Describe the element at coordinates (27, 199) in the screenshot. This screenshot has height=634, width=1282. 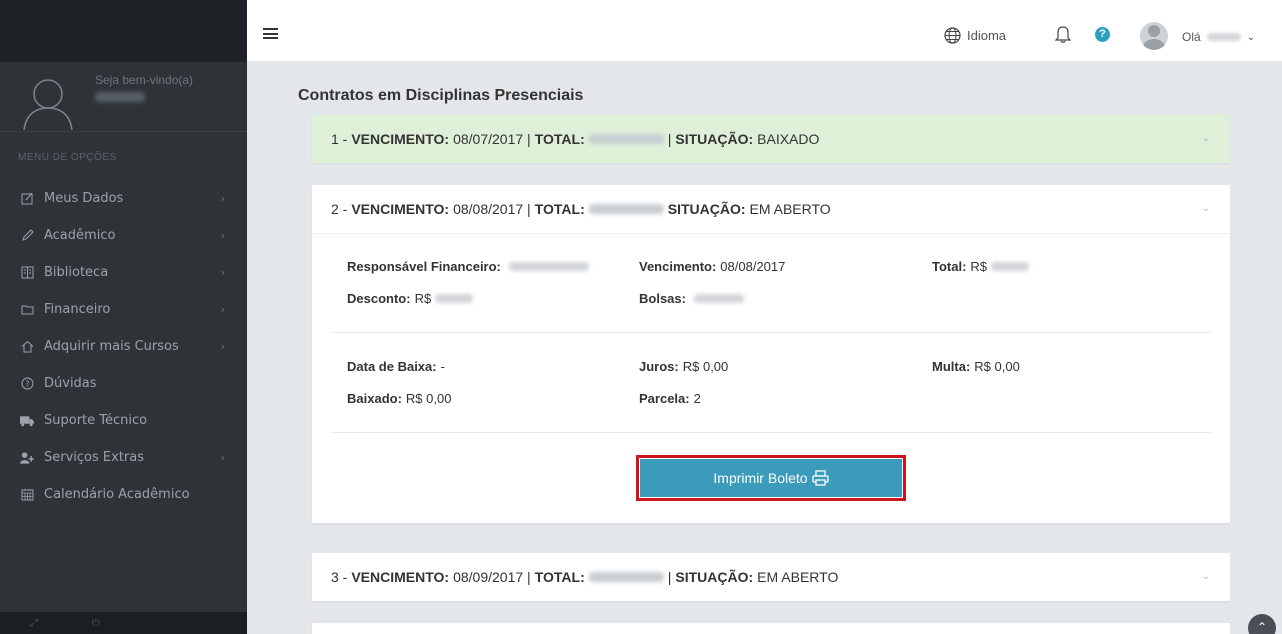
I see `edit-icon` at that location.